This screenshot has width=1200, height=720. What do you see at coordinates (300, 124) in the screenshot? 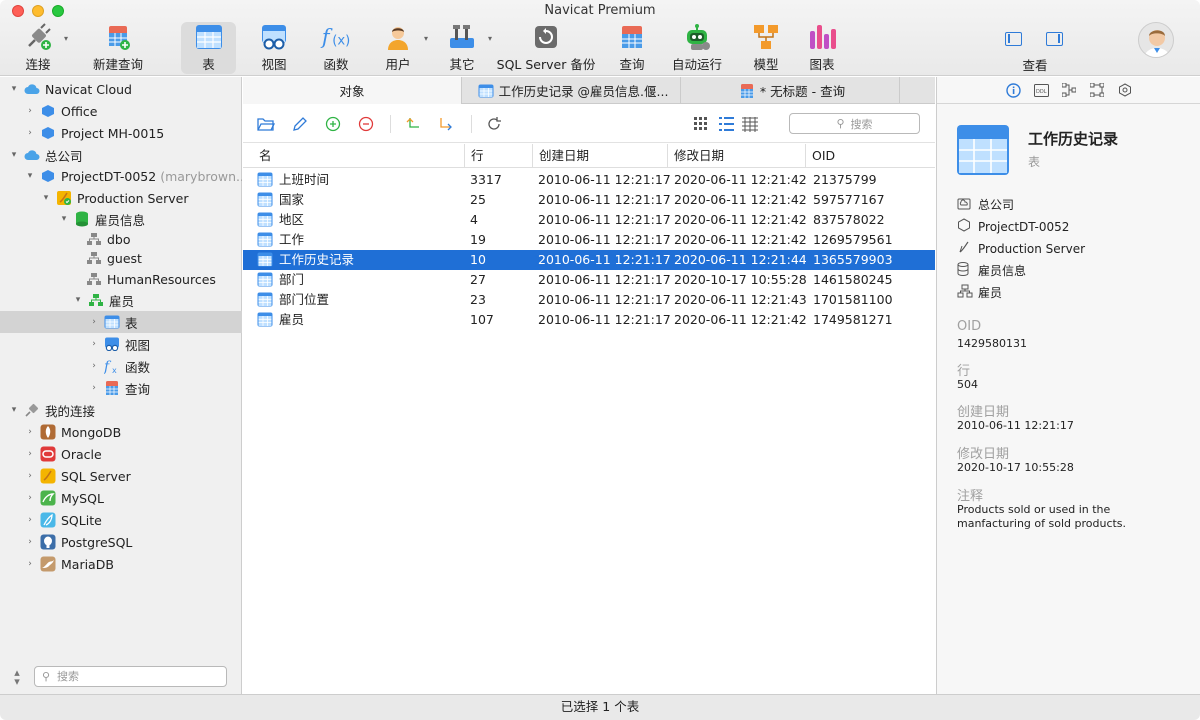
I see `design-table-button` at bounding box center [300, 124].